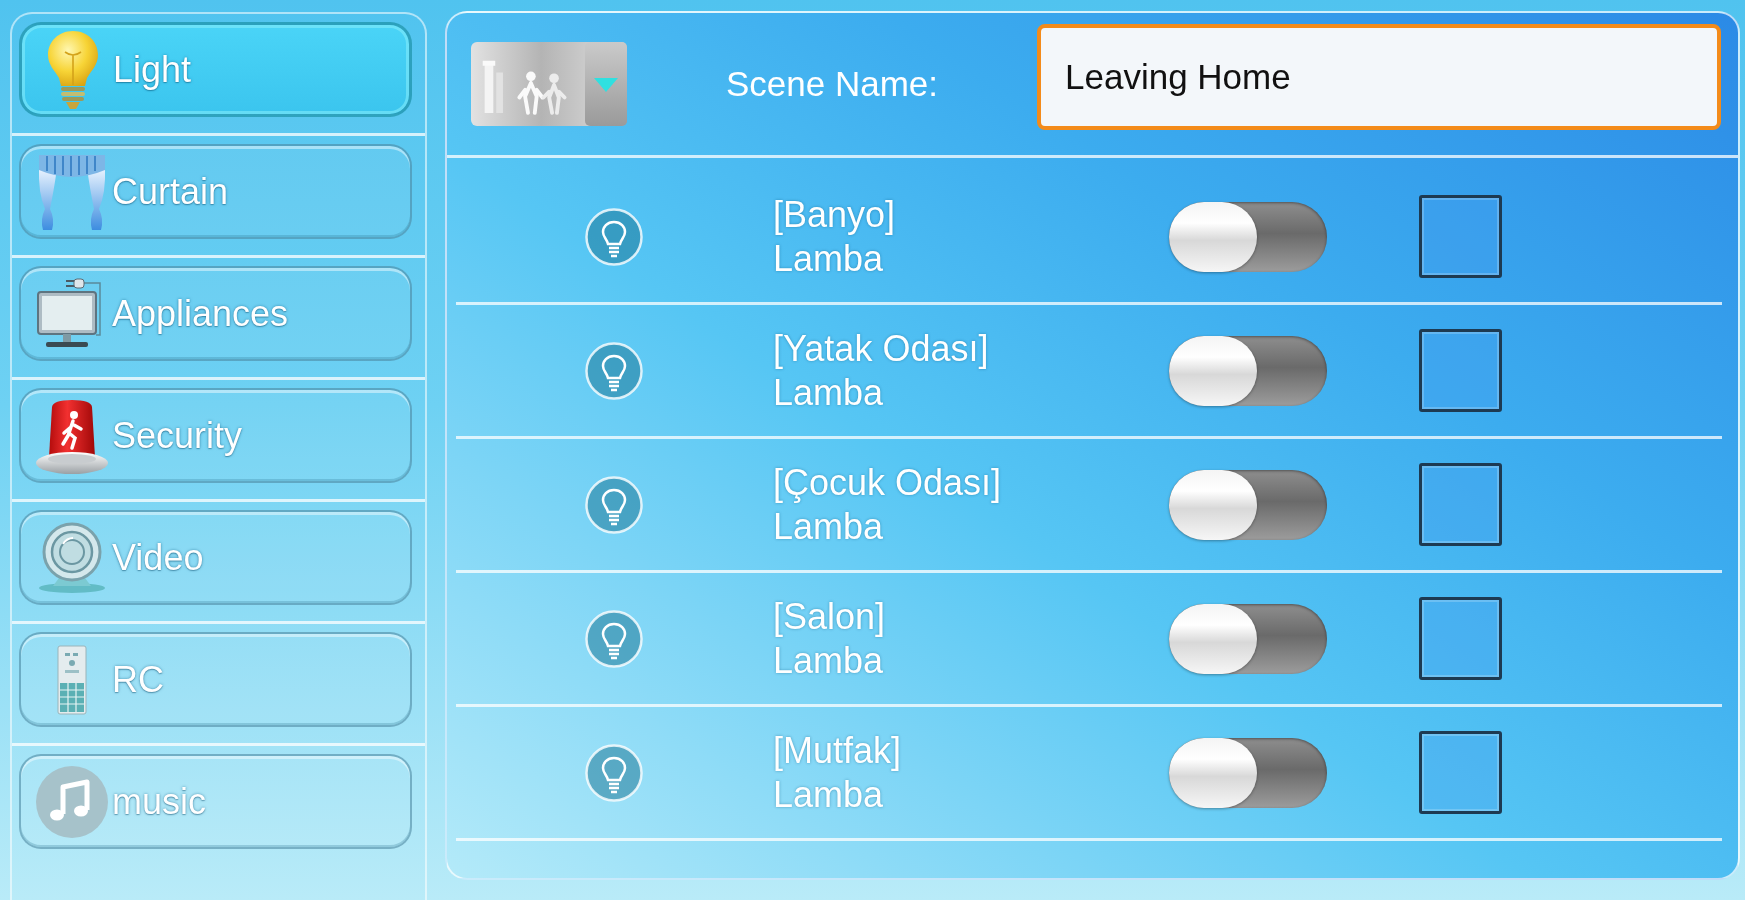 This screenshot has height=900, width=1745. I want to click on room-name: [Salon], so click(829, 617).